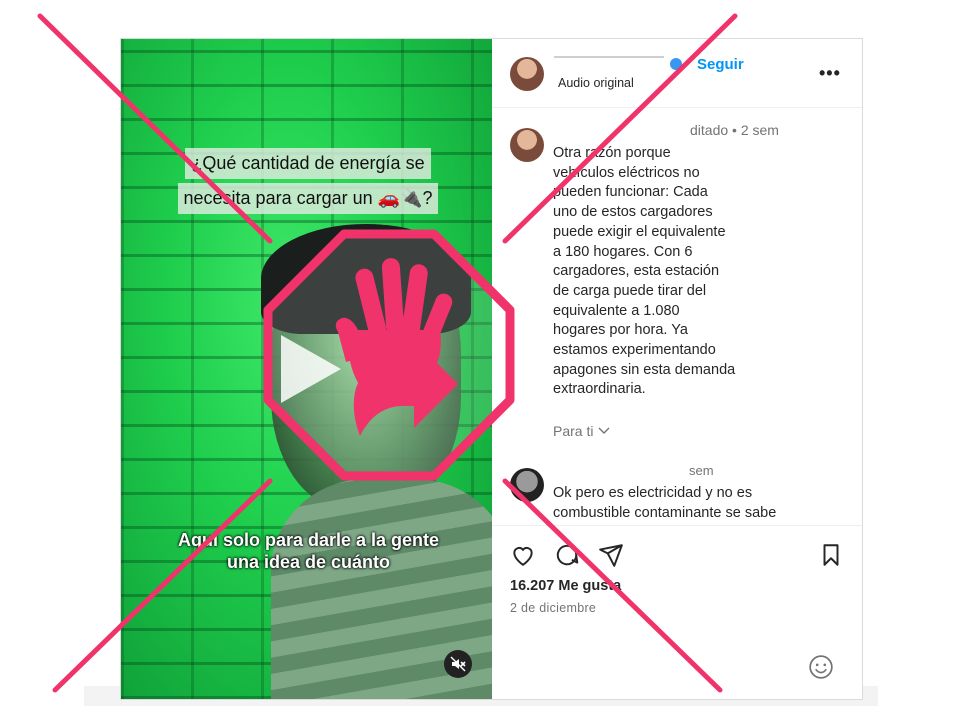 Image resolution: width=960 pixels, height=720 pixels. Describe the element at coordinates (308, 562) in the screenshot. I see `caption-bottom-line: una idea de cuánto` at that location.